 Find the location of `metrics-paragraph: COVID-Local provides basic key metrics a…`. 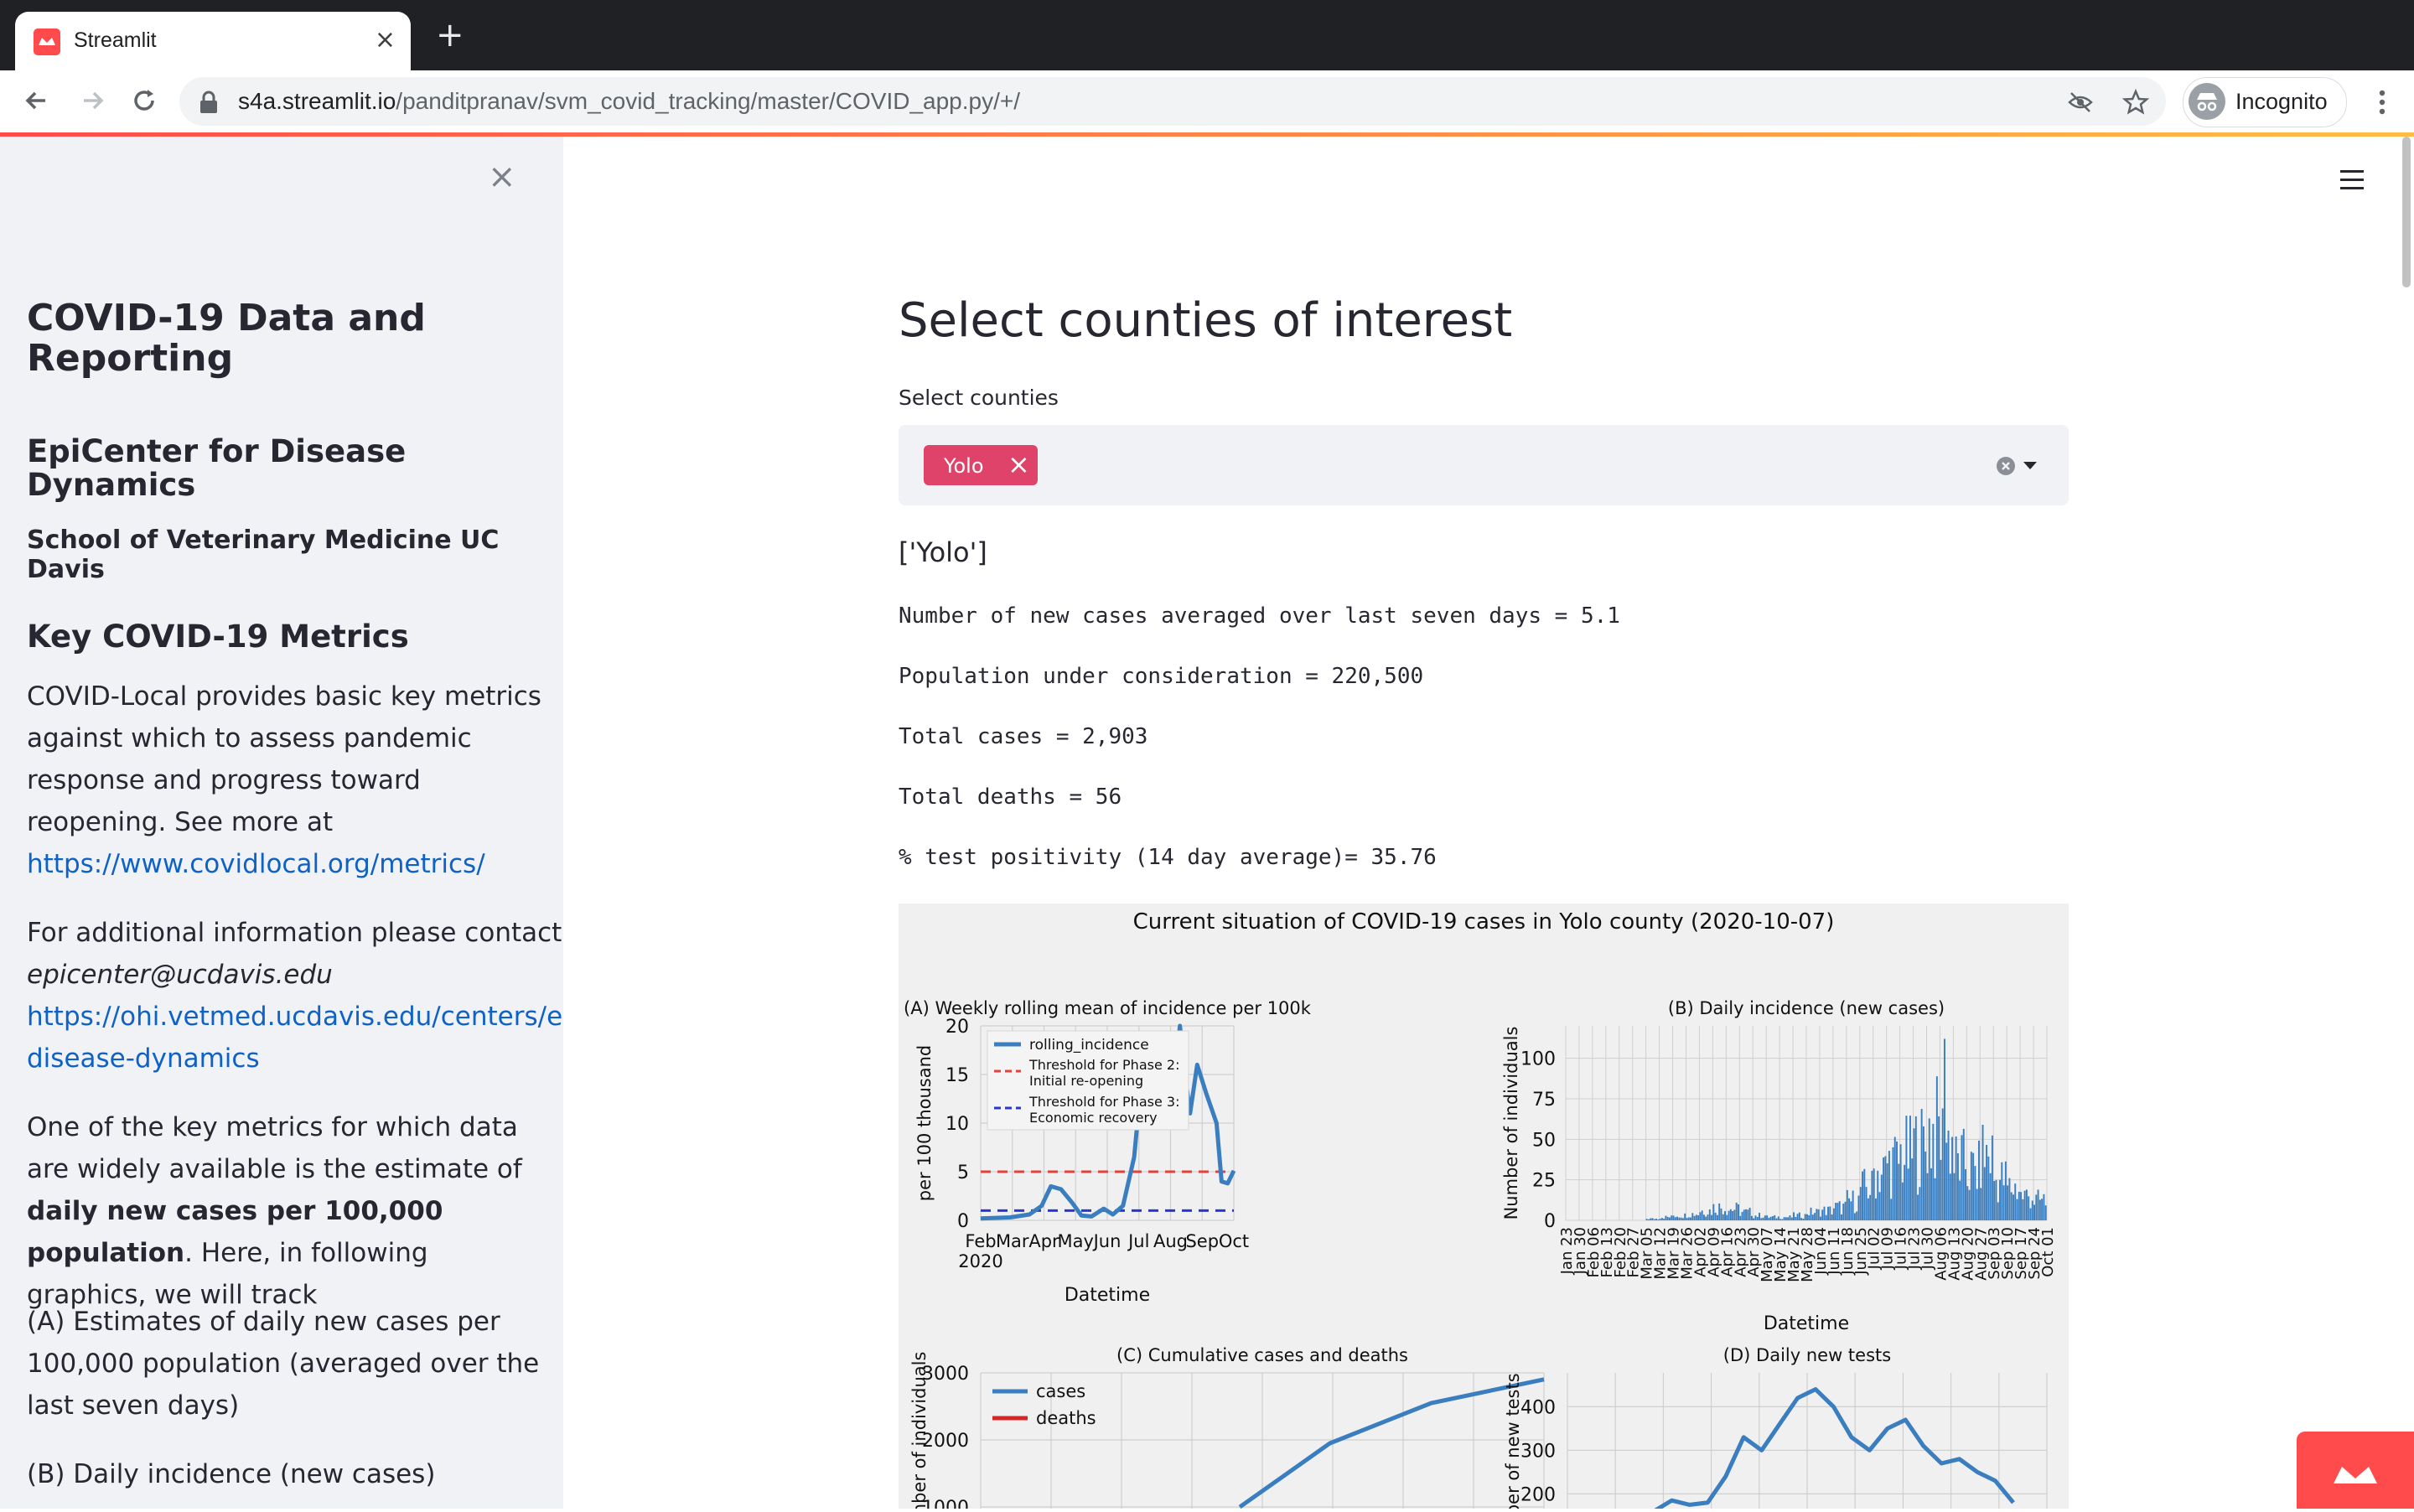

metrics-paragraph: COVID-Local provides basic key metrics a… is located at coordinates (287, 780).